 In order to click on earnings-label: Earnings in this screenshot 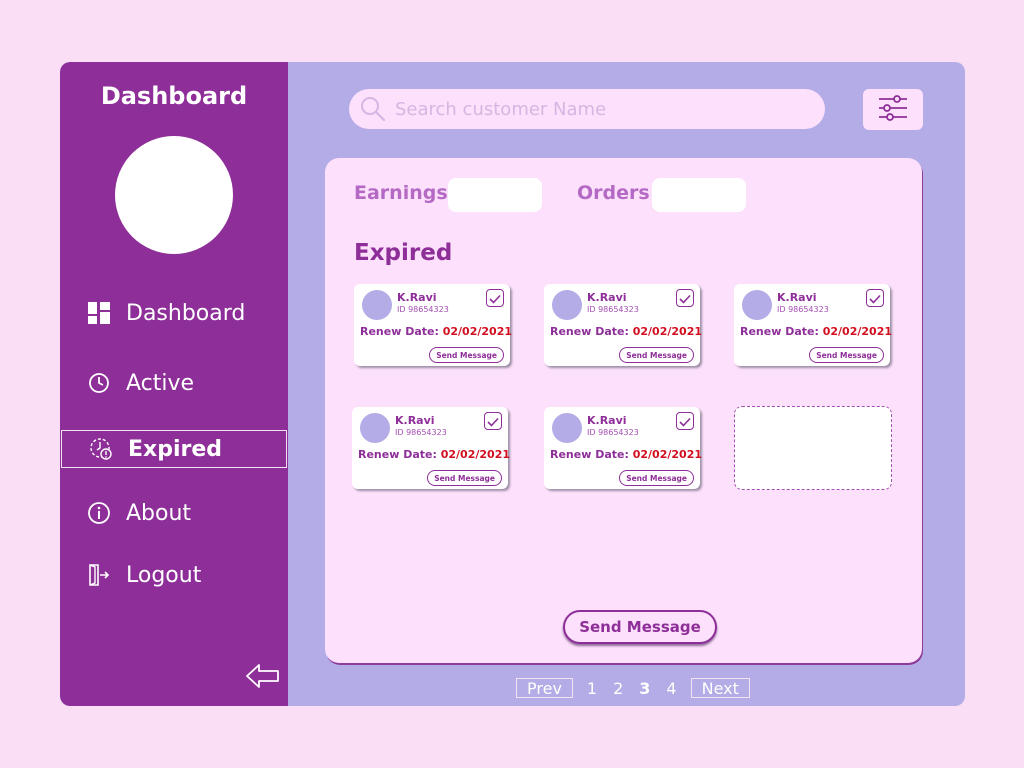, I will do `click(401, 193)`.